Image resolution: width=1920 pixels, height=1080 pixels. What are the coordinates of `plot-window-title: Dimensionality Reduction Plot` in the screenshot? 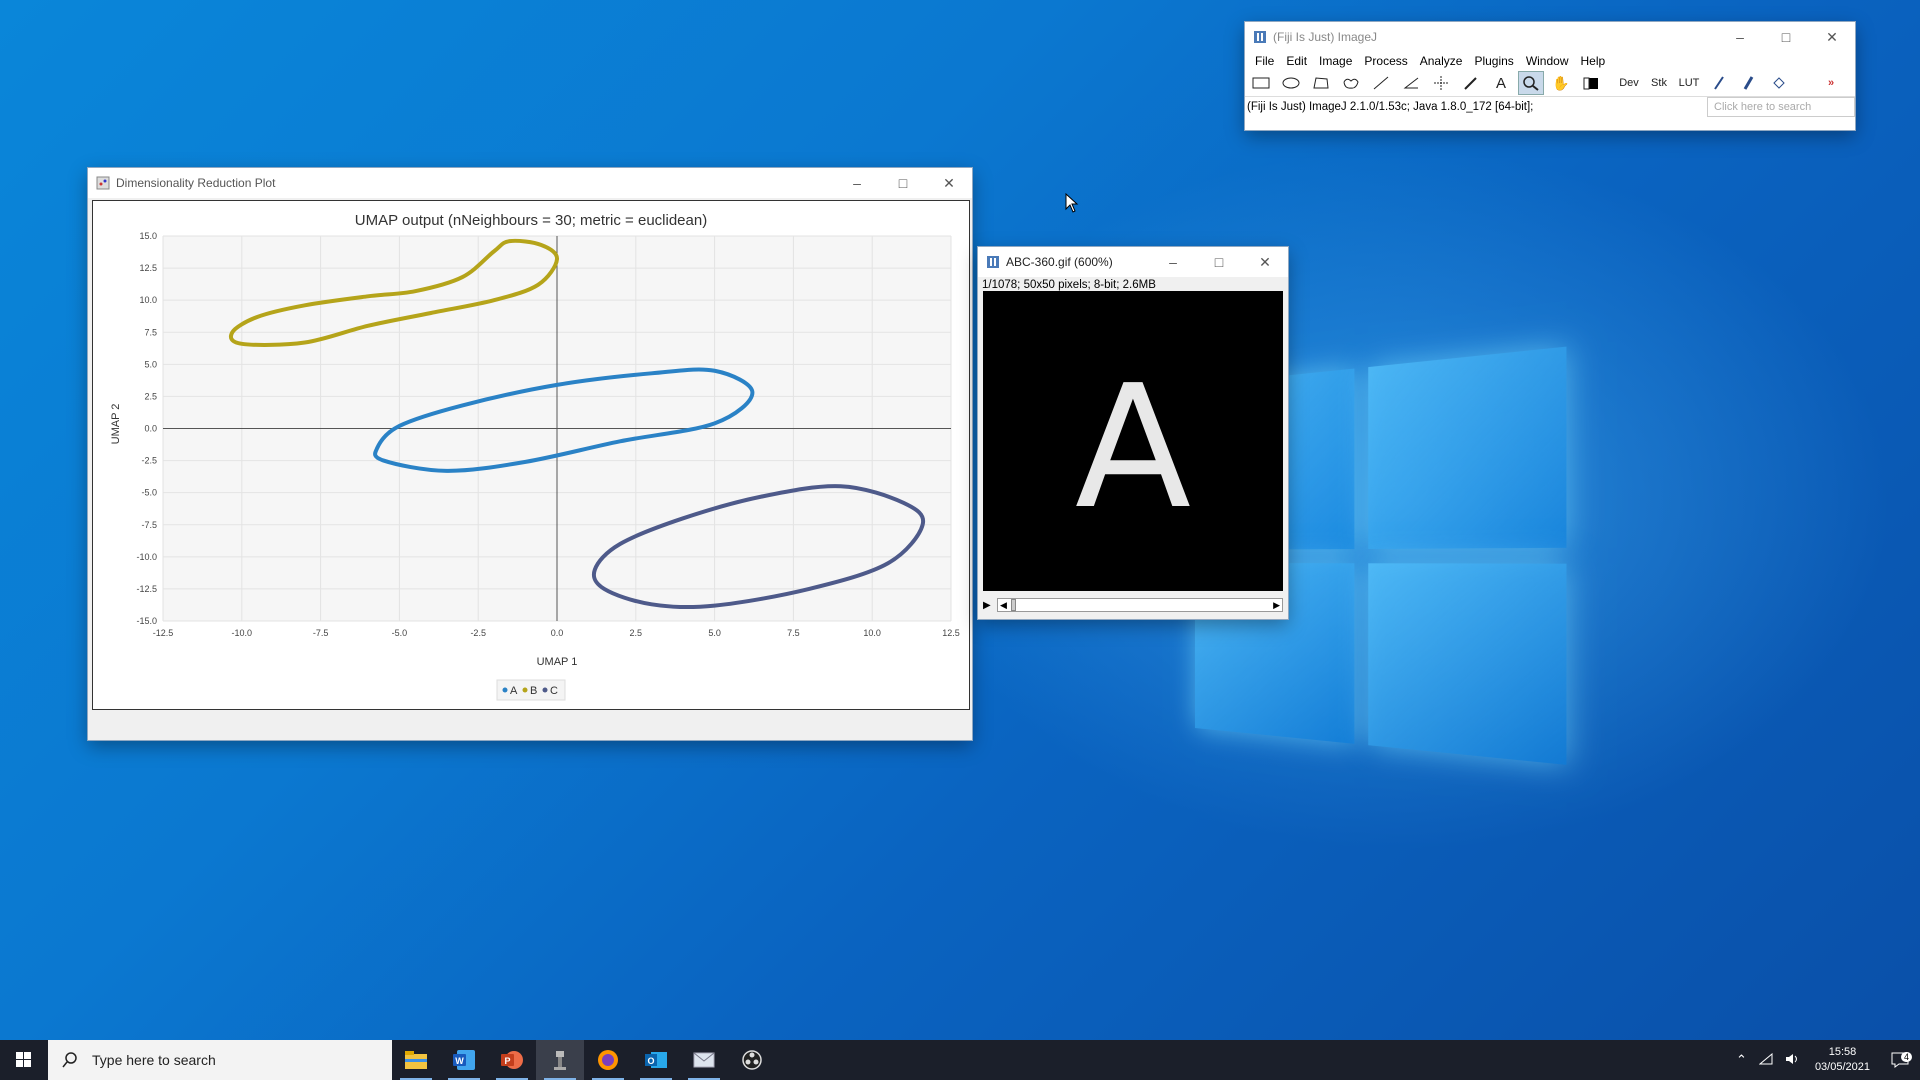 It's located at (196, 183).